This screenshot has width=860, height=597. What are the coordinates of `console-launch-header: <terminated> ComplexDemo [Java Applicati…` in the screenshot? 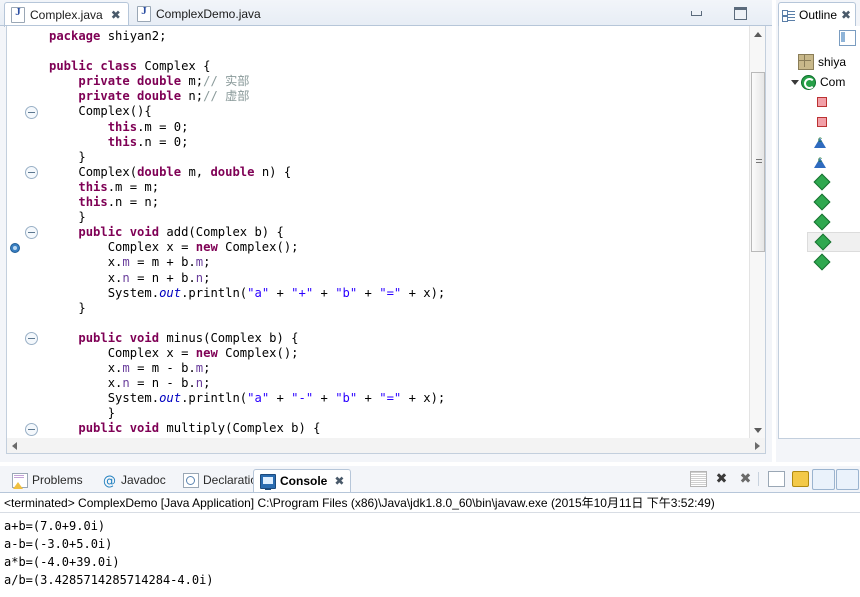 It's located at (430, 503).